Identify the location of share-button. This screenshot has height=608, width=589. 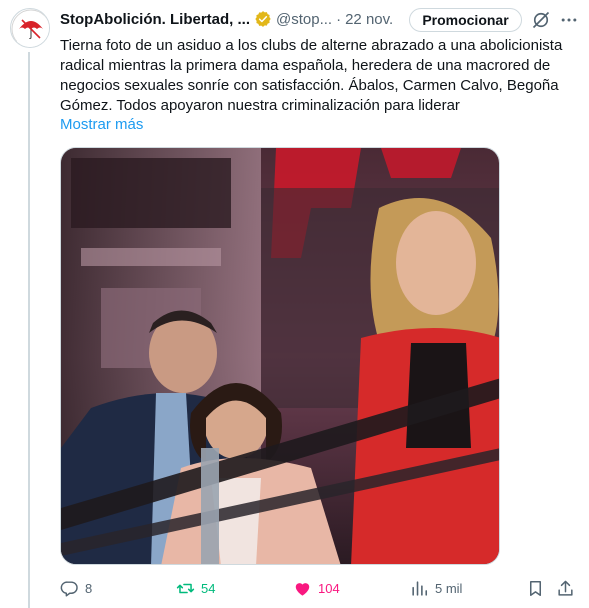
(565, 588).